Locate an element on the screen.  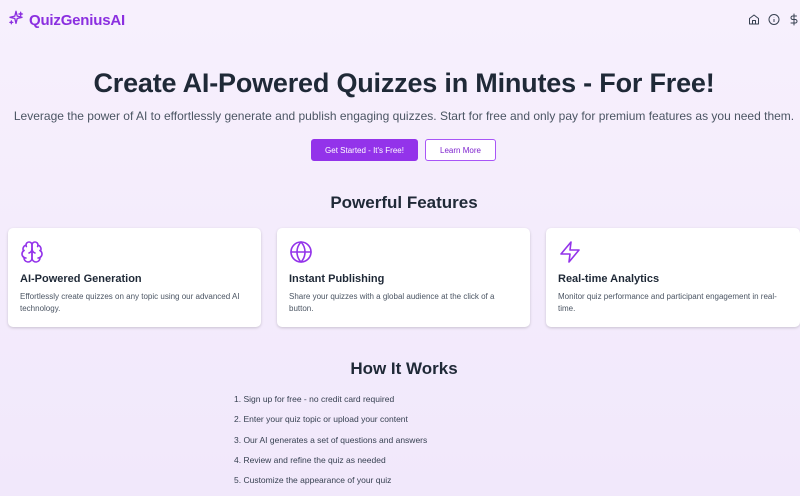
feature-title: Instant Publishing is located at coordinates (337, 279).